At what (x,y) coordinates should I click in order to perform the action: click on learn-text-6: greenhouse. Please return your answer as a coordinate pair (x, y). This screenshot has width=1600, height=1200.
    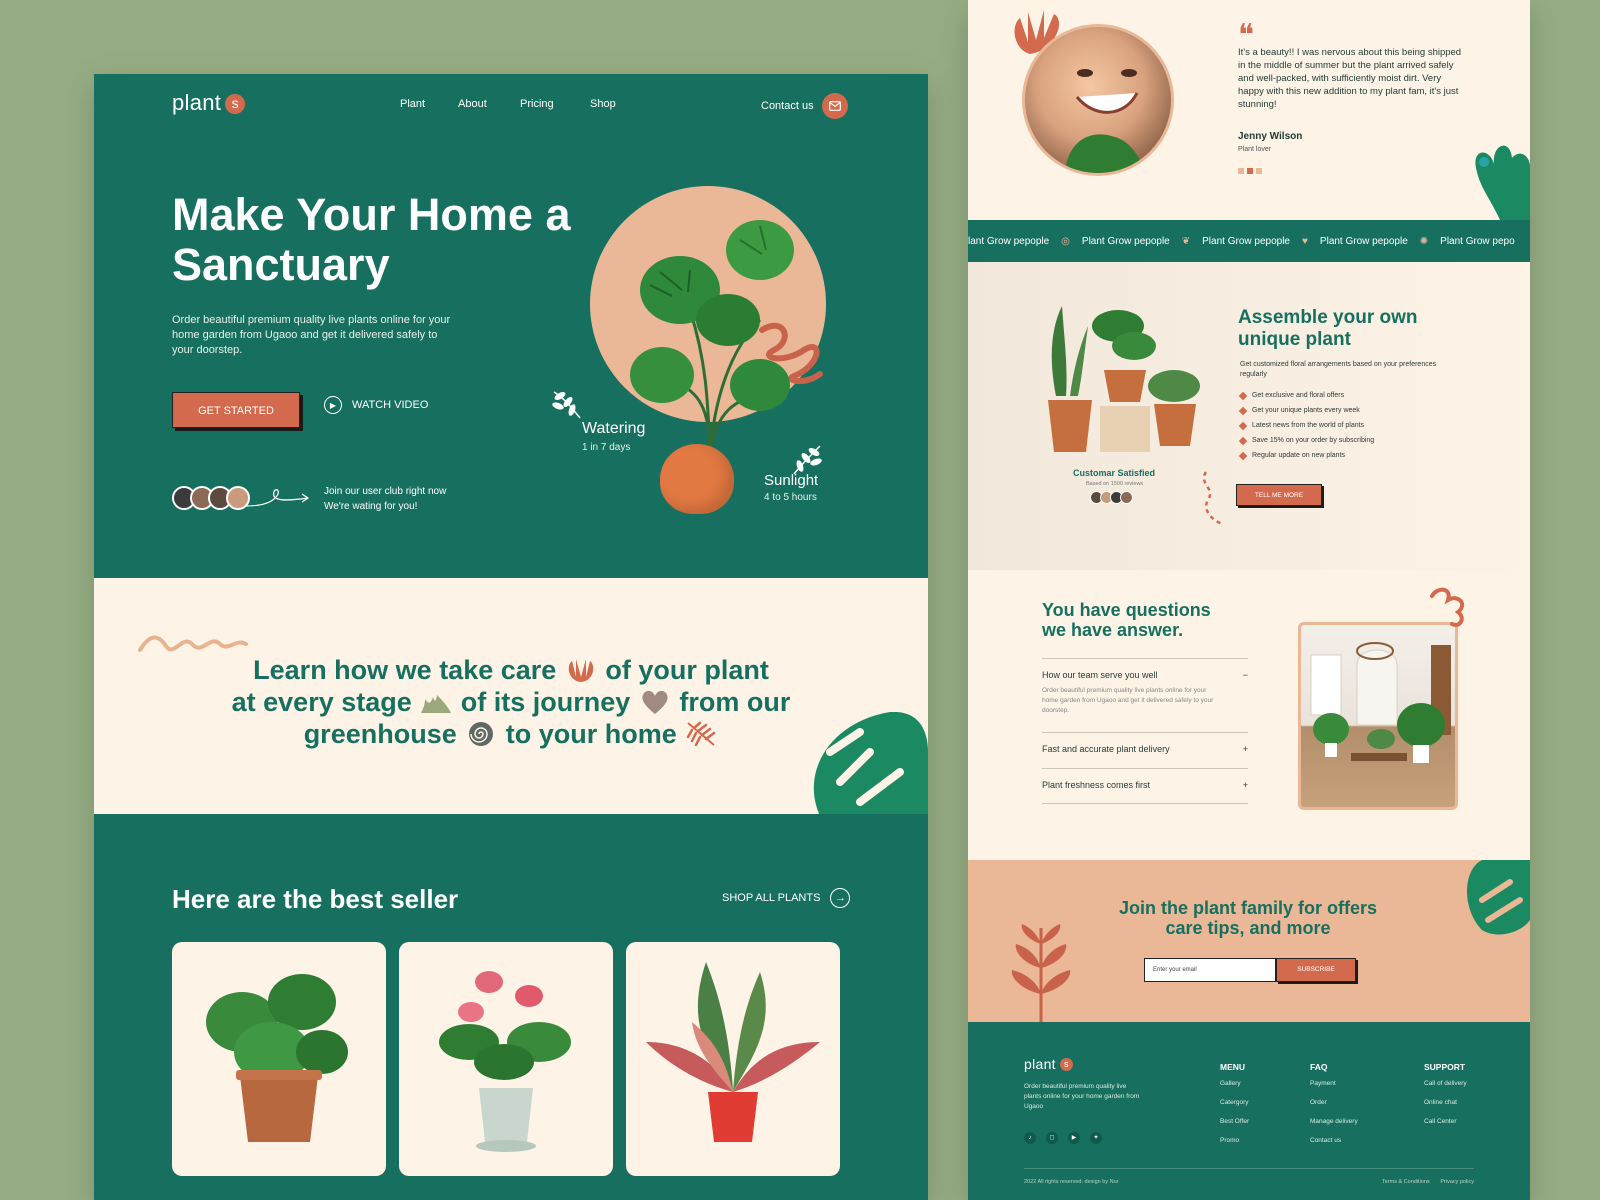
    Looking at the image, I should click on (380, 734).